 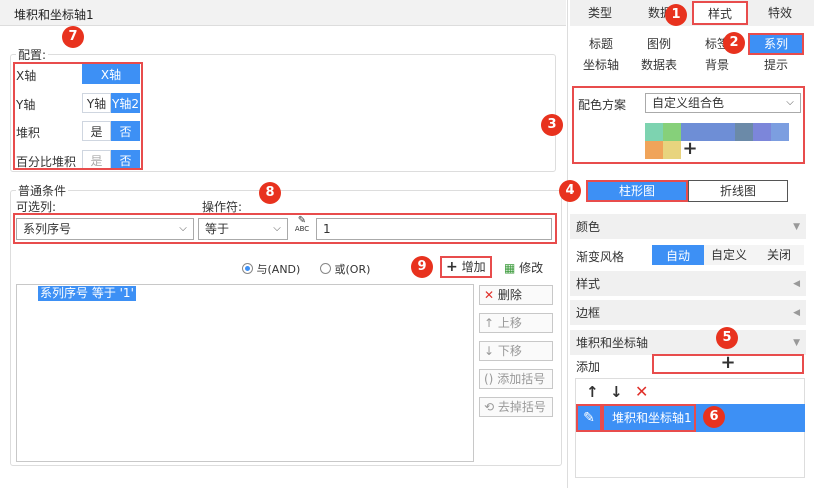 I want to click on gradient-custom: 自定义, so click(x=729, y=255).